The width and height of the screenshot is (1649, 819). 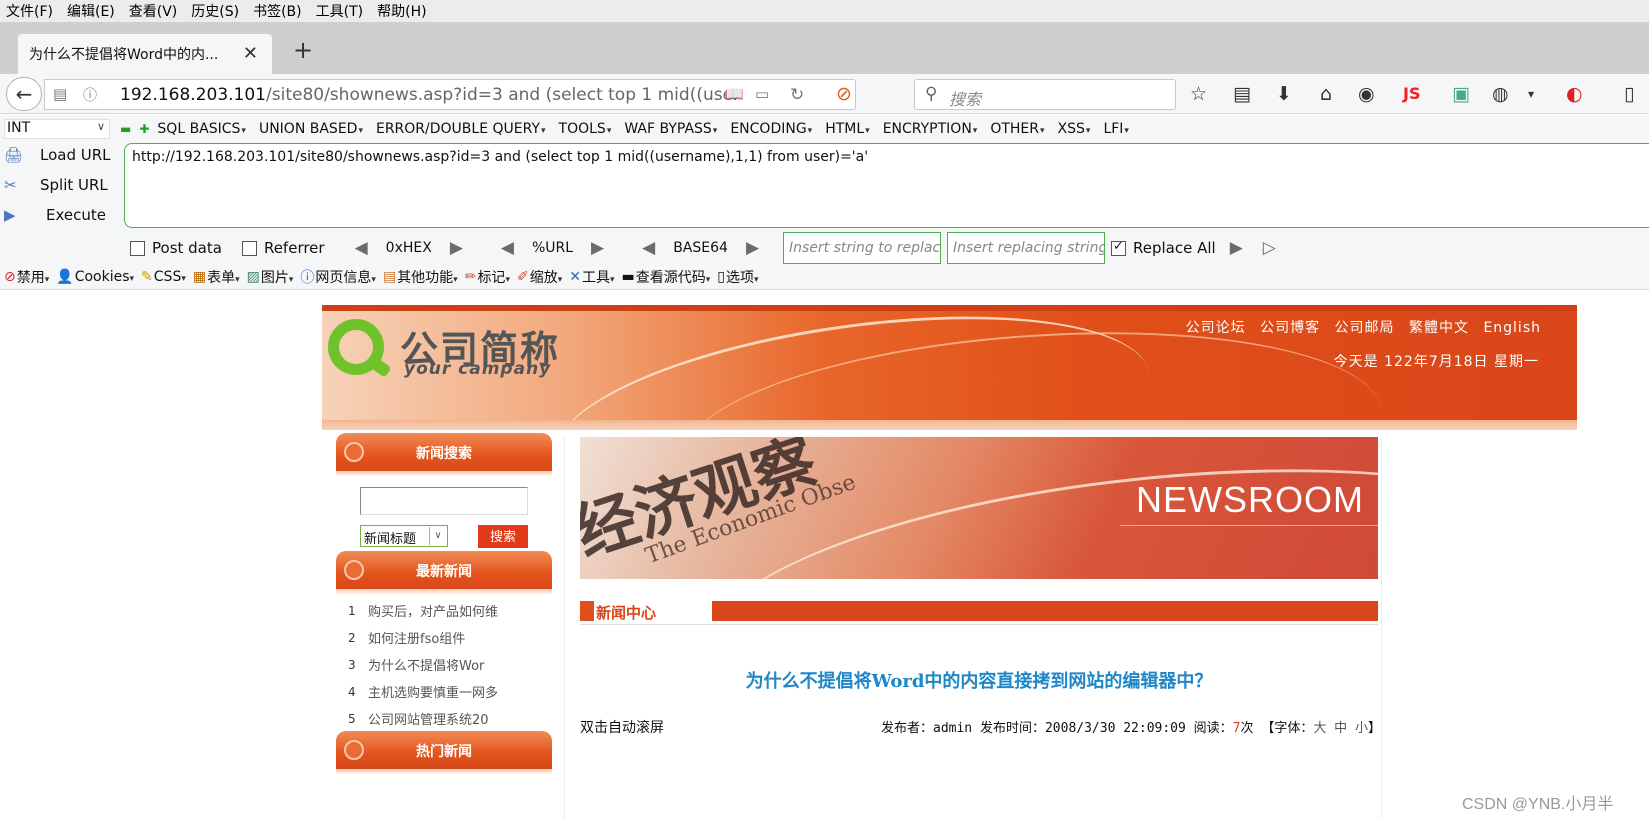 I want to click on menu-encryption: ENCRYPTION, so click(x=930, y=129).